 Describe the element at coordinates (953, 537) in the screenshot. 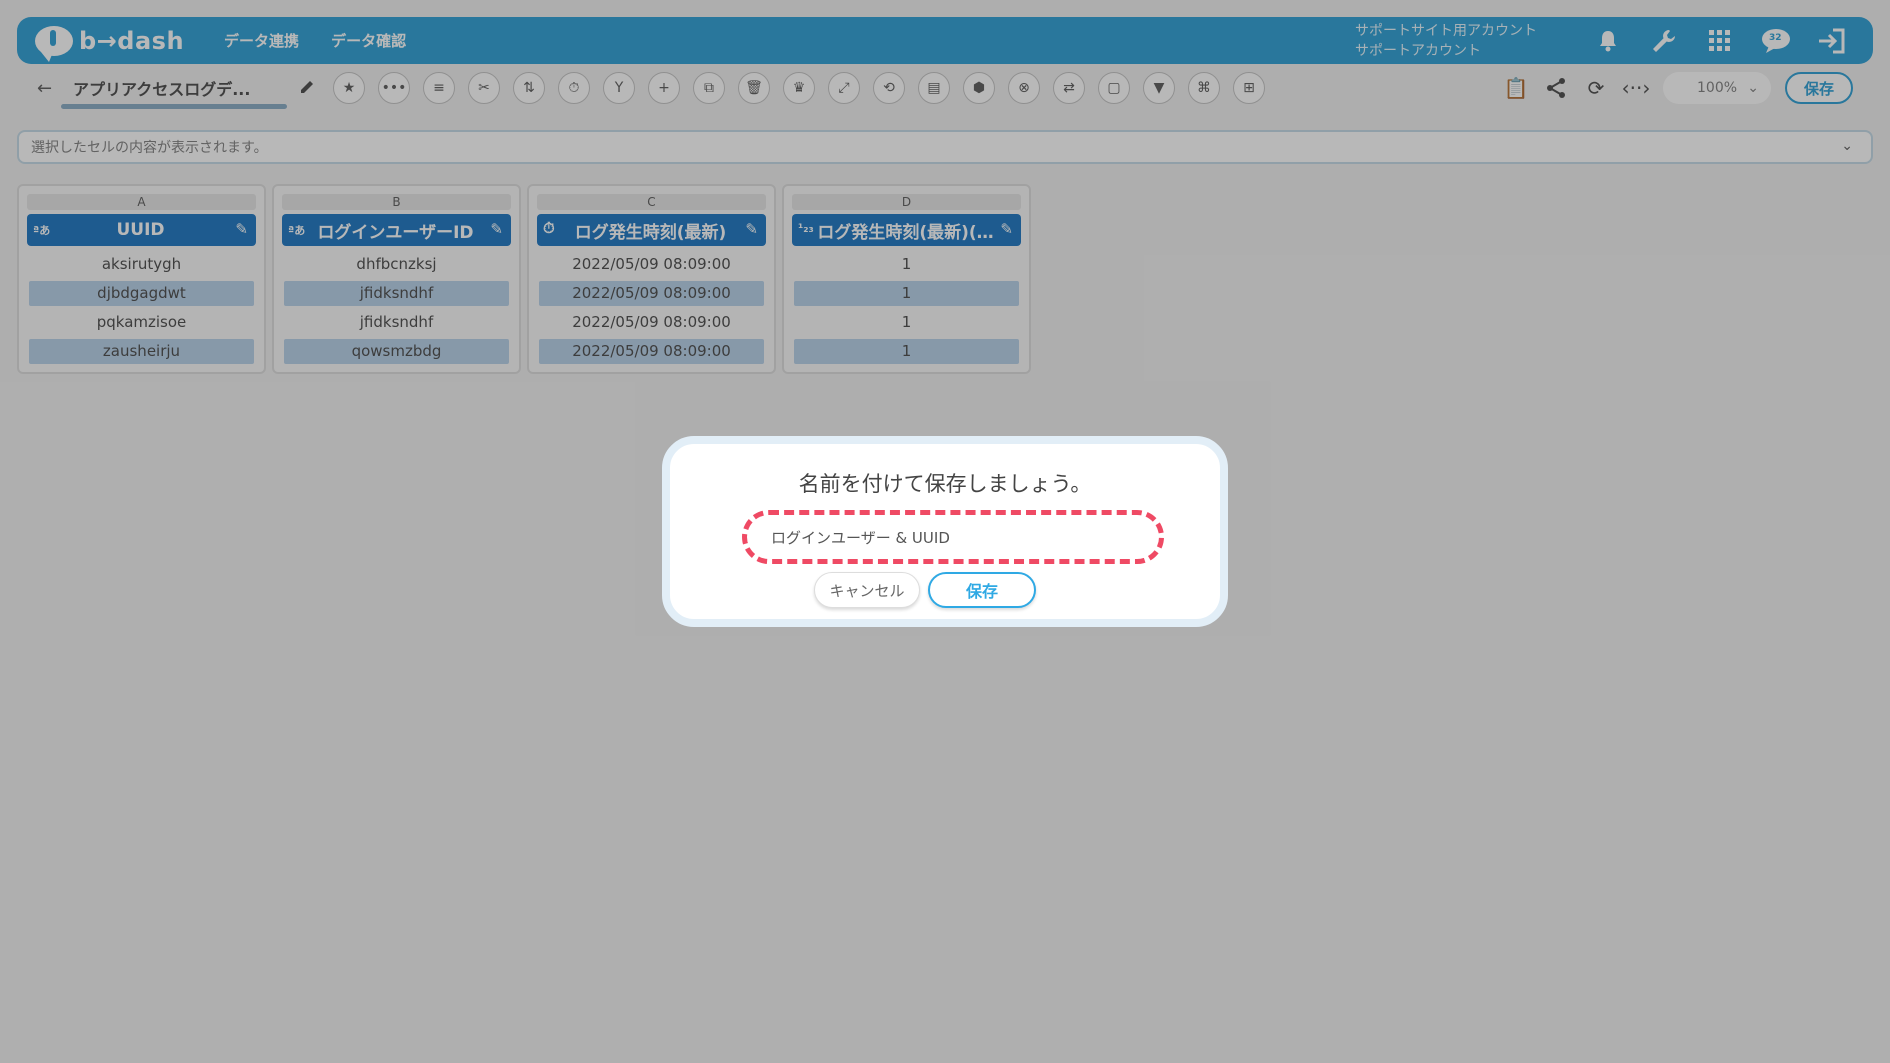

I see `name-input` at that location.